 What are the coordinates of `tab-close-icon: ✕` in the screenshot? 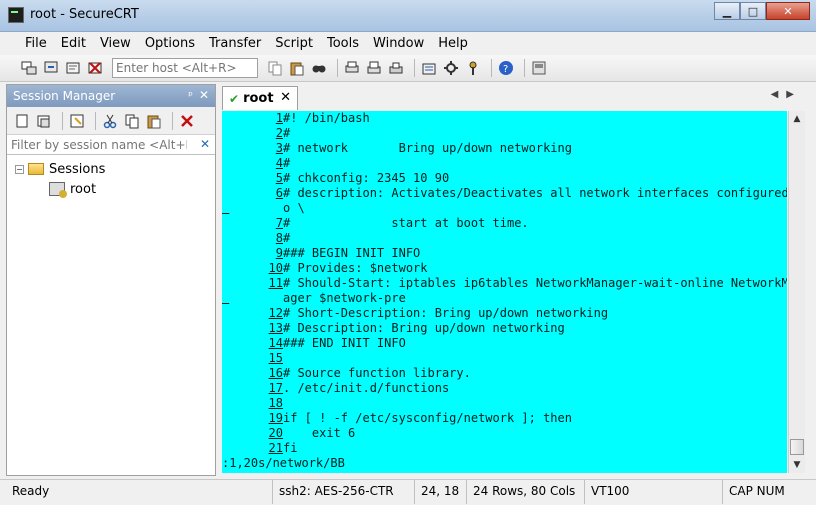 It's located at (285, 97).